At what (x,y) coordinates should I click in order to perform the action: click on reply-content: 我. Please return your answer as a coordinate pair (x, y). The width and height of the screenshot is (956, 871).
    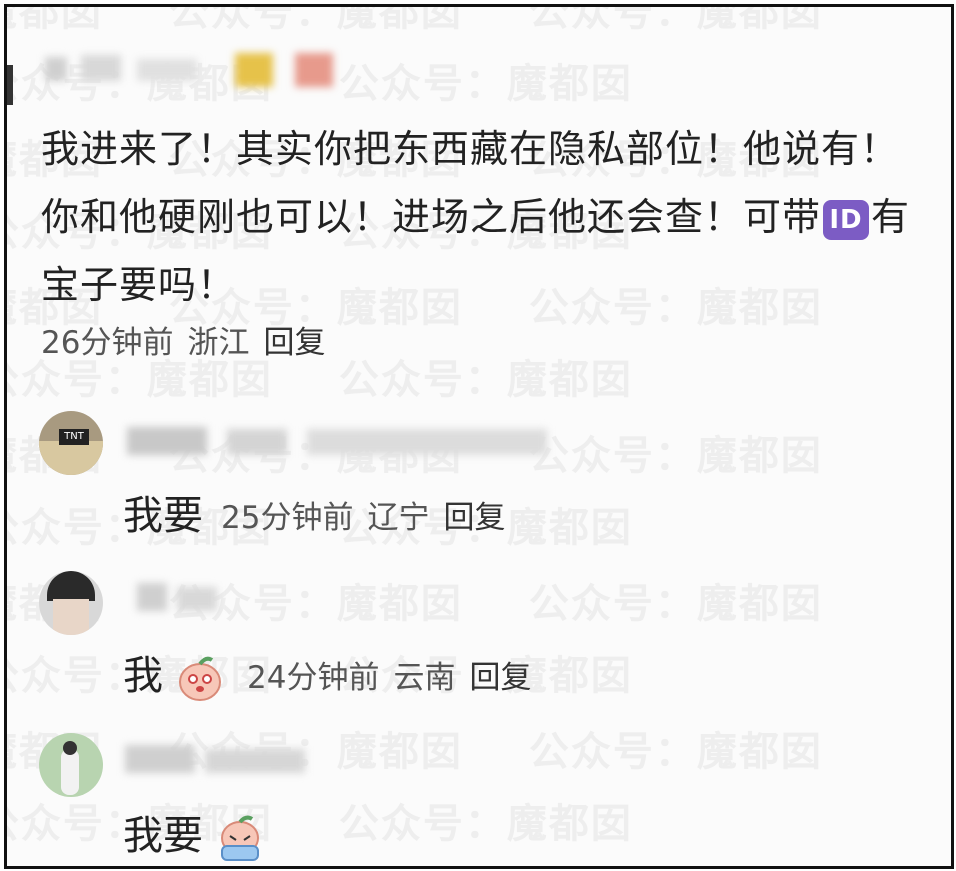
    Looking at the image, I should click on (143, 676).